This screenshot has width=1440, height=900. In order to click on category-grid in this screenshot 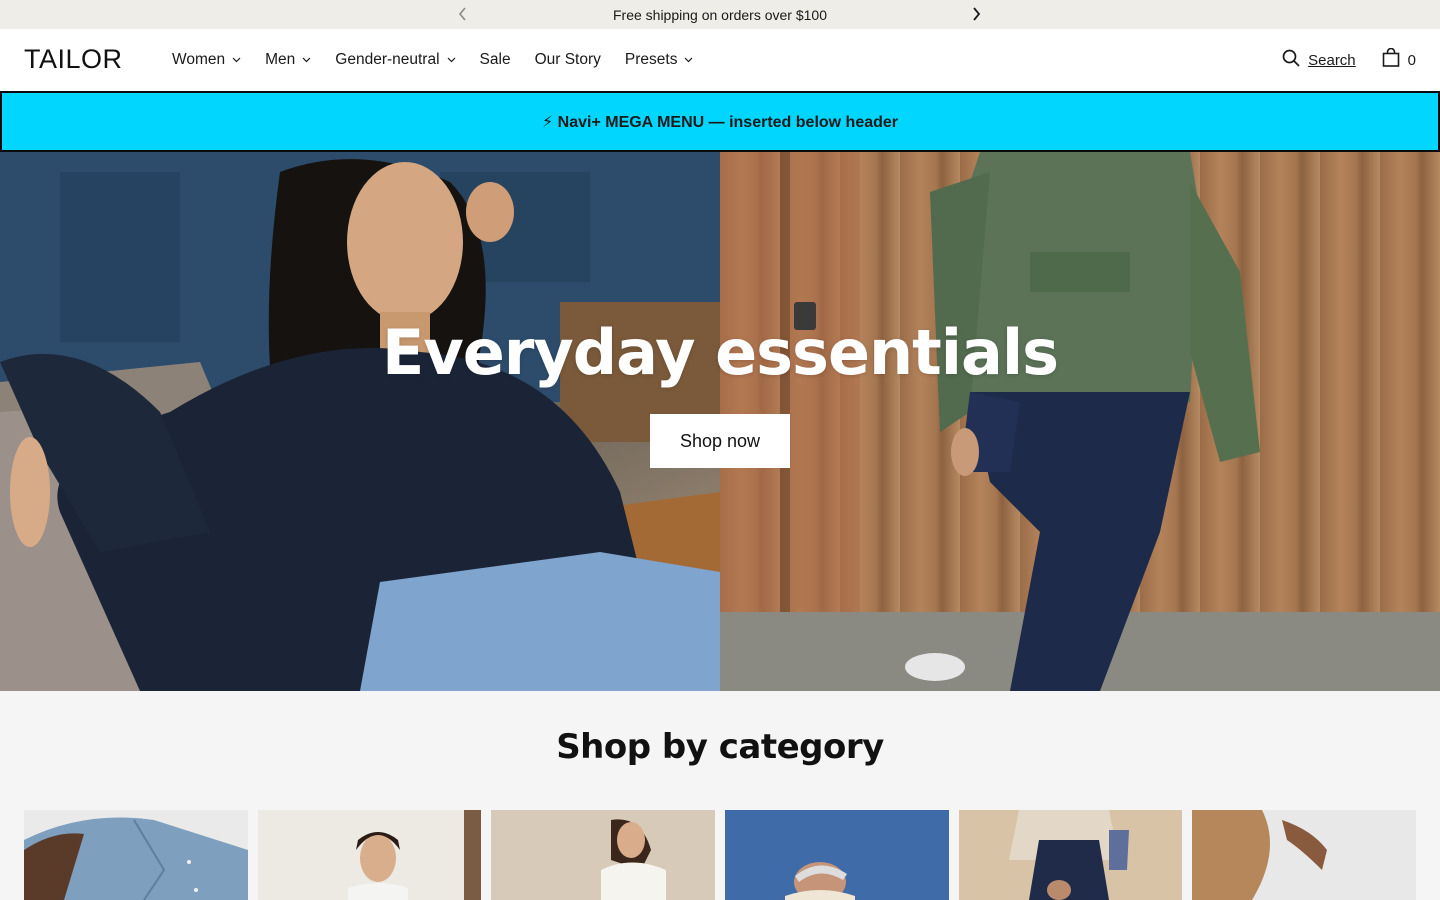, I will do `click(720, 855)`.